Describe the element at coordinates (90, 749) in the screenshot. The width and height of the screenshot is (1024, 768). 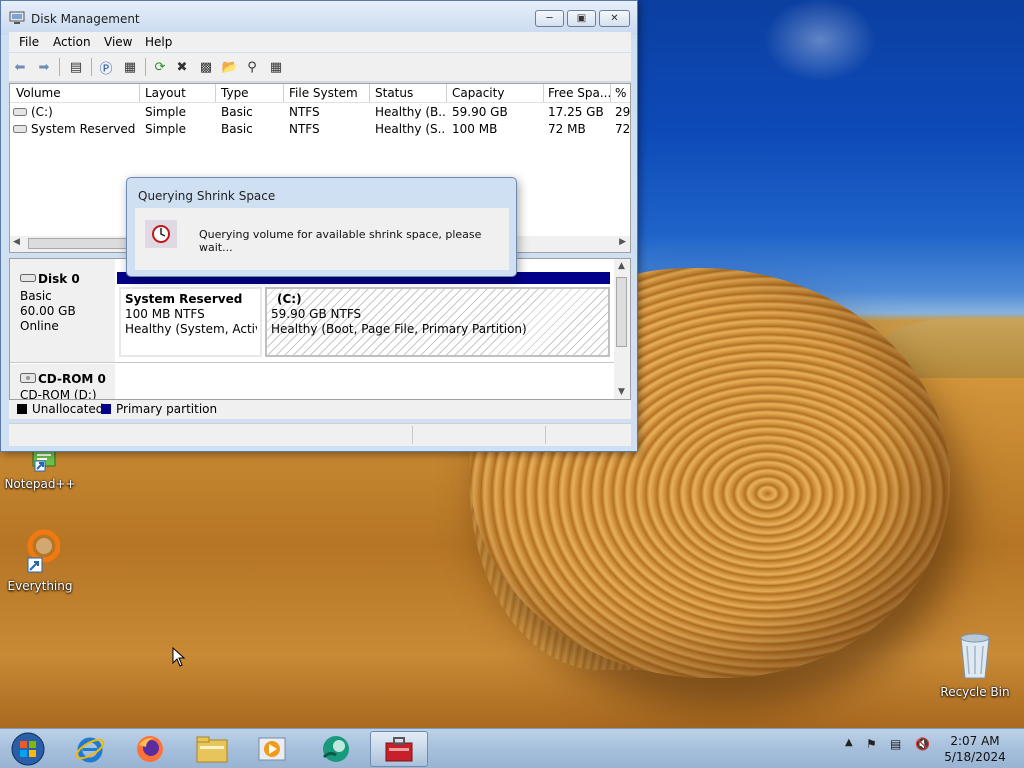
I see `taskbar-internet-explorer` at that location.